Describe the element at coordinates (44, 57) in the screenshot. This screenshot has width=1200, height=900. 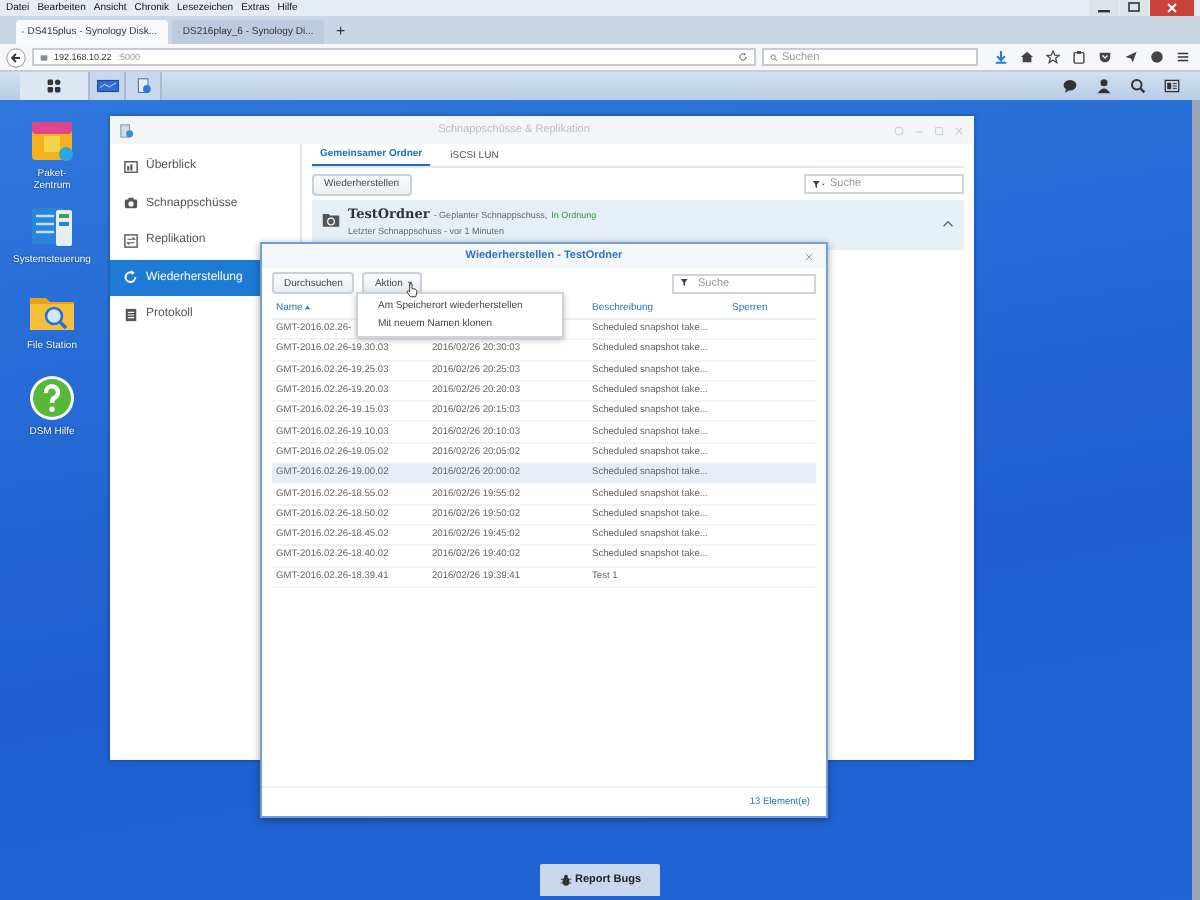
I see `page-icon` at that location.